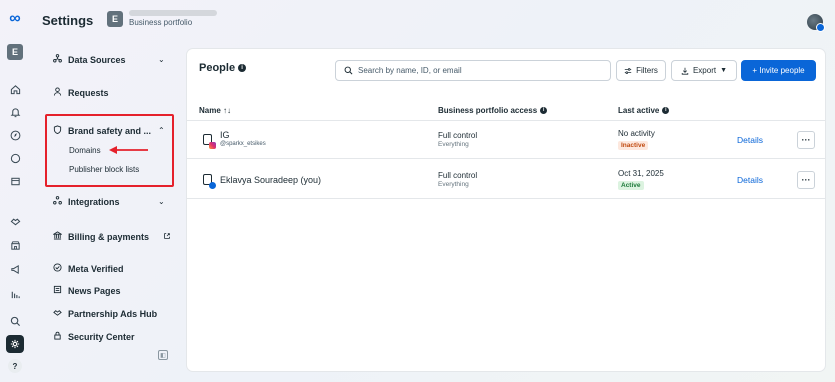 This screenshot has height=382, width=835. Describe the element at coordinates (212, 145) in the screenshot. I see `instagram-icon` at that location.